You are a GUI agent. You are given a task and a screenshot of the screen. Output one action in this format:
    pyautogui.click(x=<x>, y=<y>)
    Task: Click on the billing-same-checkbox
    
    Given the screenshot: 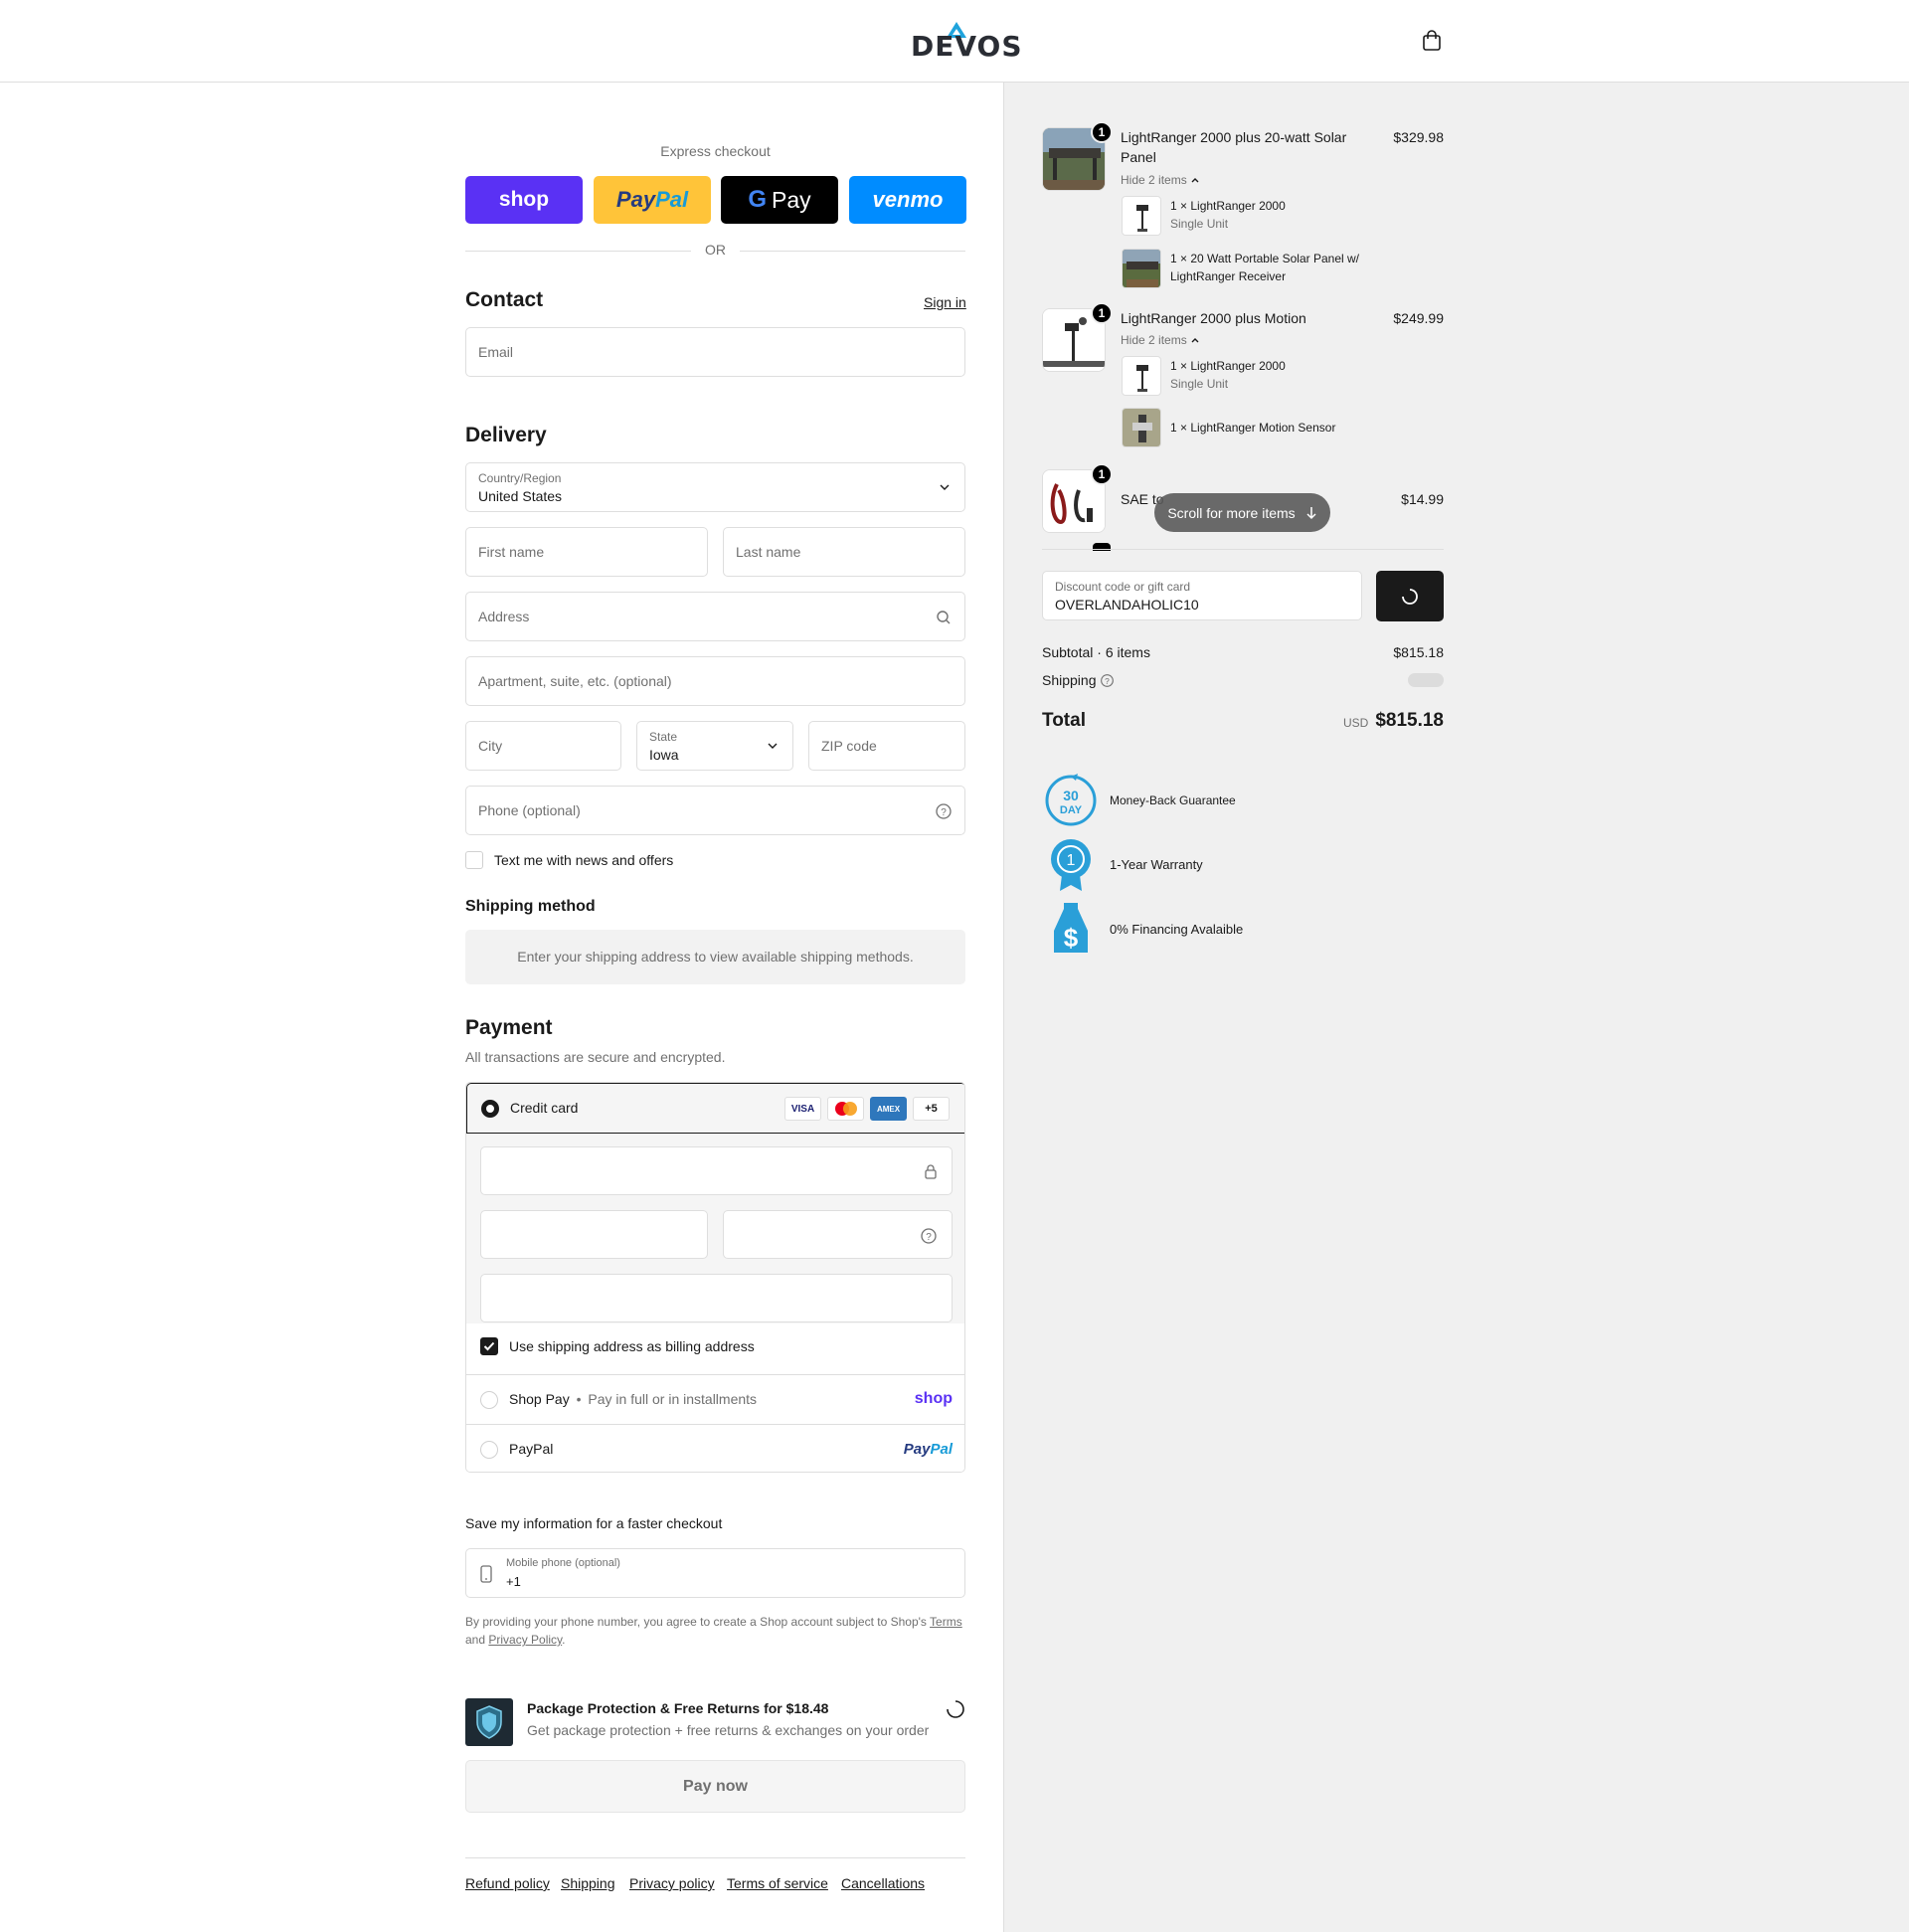 What is the action you would take?
    pyautogui.click(x=489, y=1346)
    